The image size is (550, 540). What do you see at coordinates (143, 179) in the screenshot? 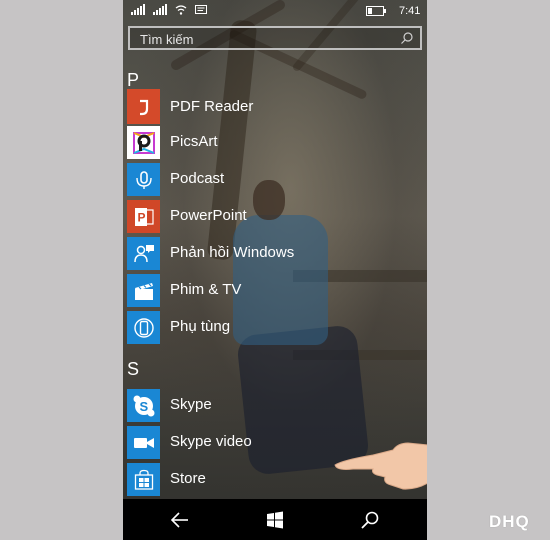
I see `podcast-icon` at bounding box center [143, 179].